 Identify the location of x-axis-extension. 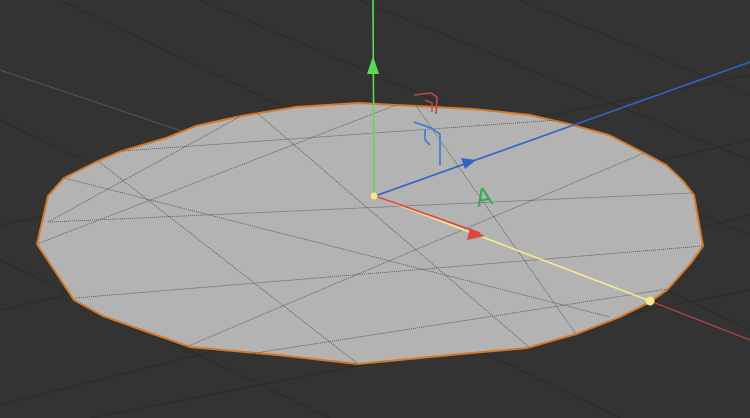
(699, 320).